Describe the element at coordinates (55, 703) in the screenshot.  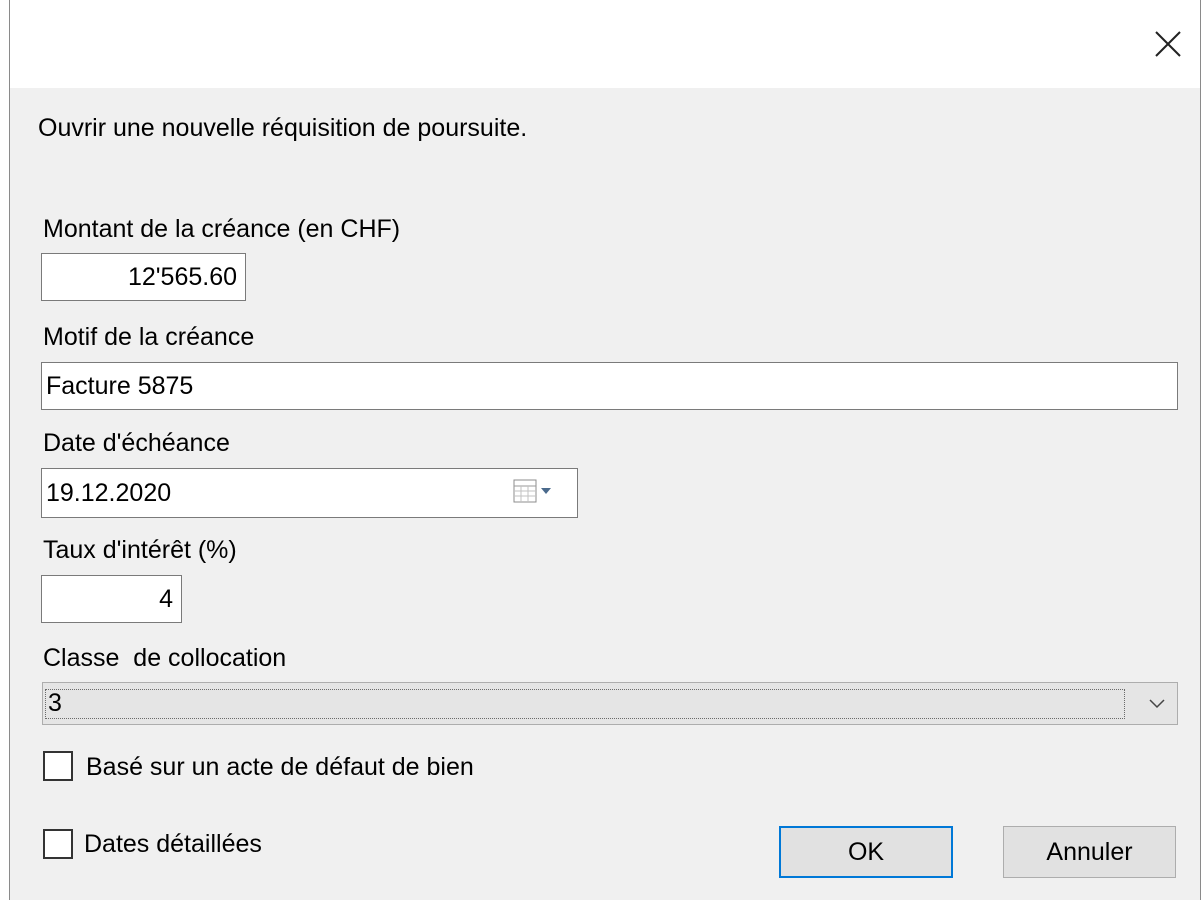
I see `class-value: 3` at that location.